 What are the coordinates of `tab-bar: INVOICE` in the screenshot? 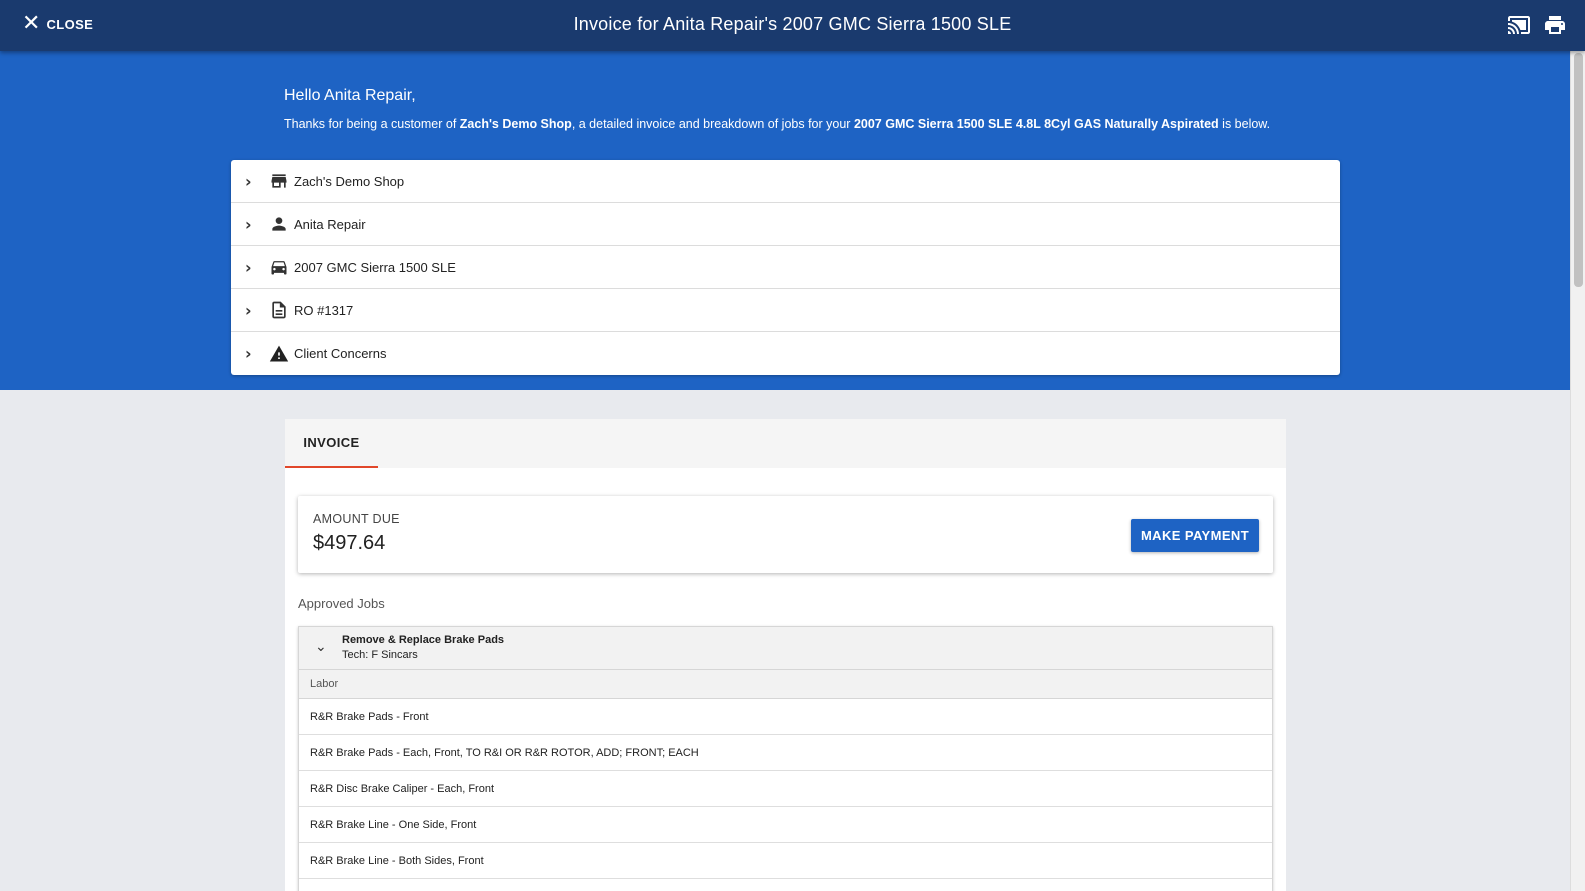 It's located at (785, 443).